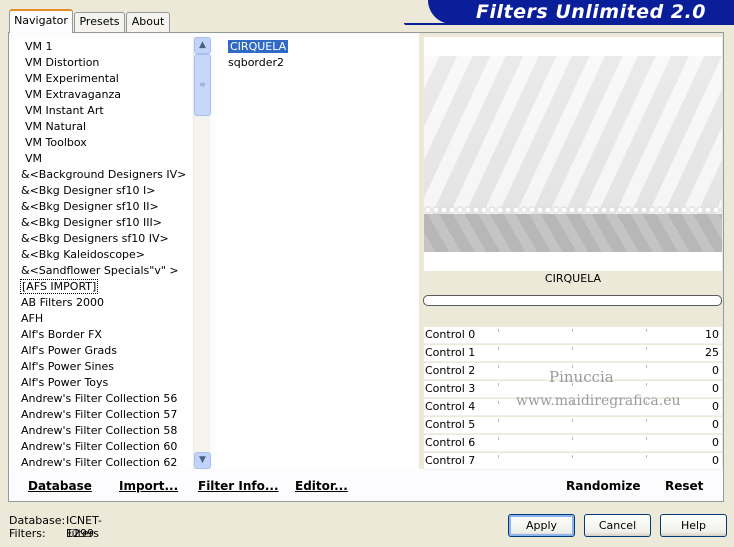 The height and width of the screenshot is (547, 734). I want to click on control-slider-7: Control 7 0, so click(573, 461).